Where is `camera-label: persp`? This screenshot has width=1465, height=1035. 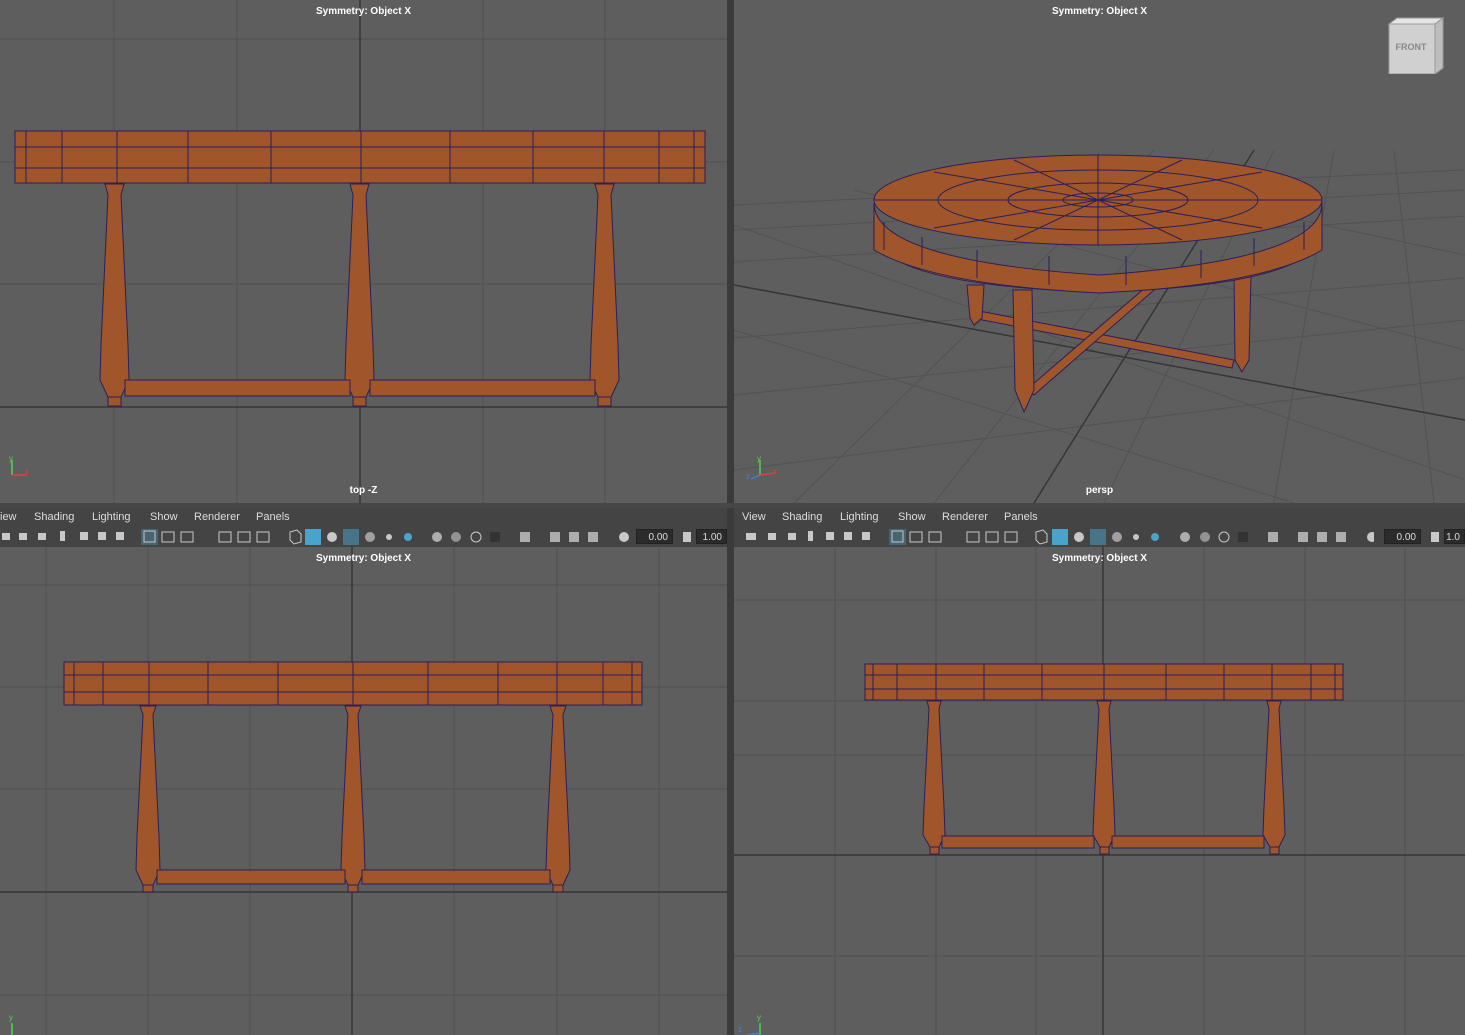
camera-label: persp is located at coordinates (1099, 490).